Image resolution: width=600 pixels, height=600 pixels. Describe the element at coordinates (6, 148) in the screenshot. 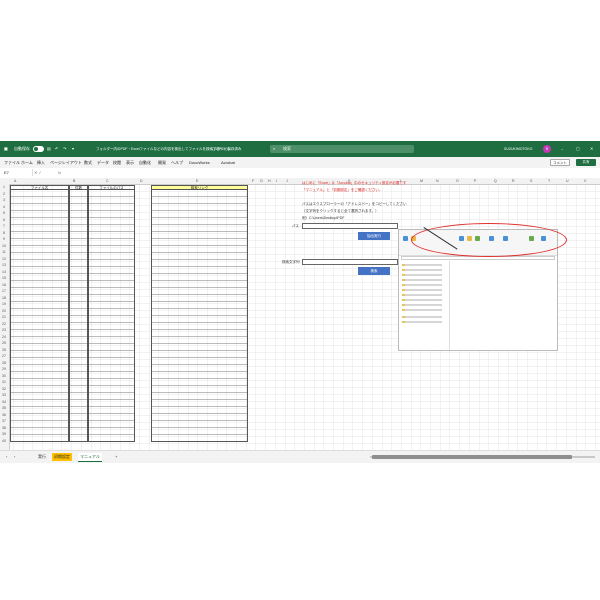

I see `excel-logo-icon: ▣` at that location.